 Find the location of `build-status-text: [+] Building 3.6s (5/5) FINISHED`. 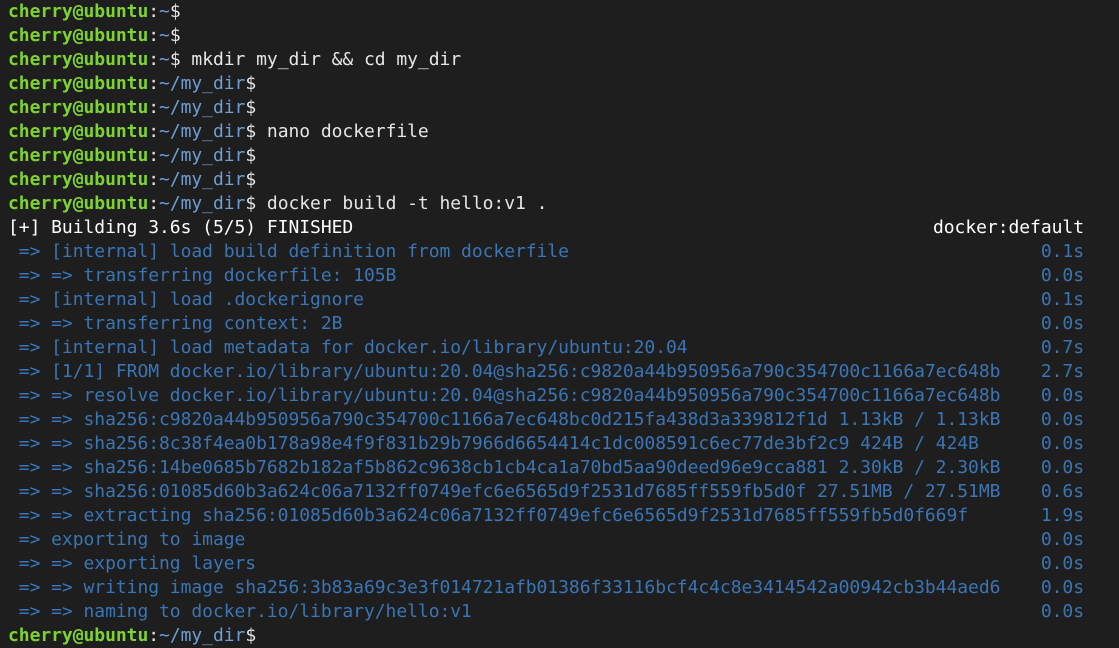

build-status-text: [+] Building 3.6s (5/5) FINISHED is located at coordinates (181, 227).